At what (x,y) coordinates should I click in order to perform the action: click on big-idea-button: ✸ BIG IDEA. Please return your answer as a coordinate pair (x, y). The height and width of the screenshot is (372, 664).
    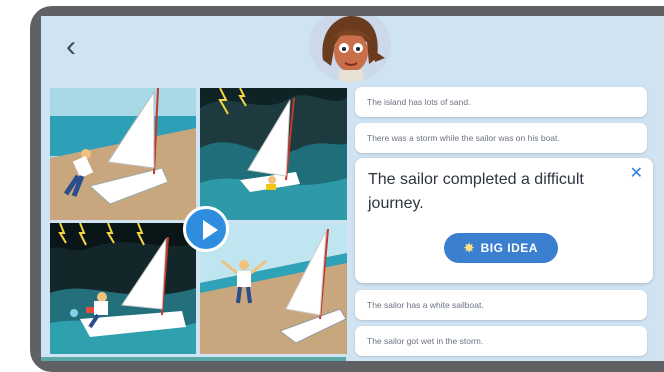
    Looking at the image, I should click on (501, 248).